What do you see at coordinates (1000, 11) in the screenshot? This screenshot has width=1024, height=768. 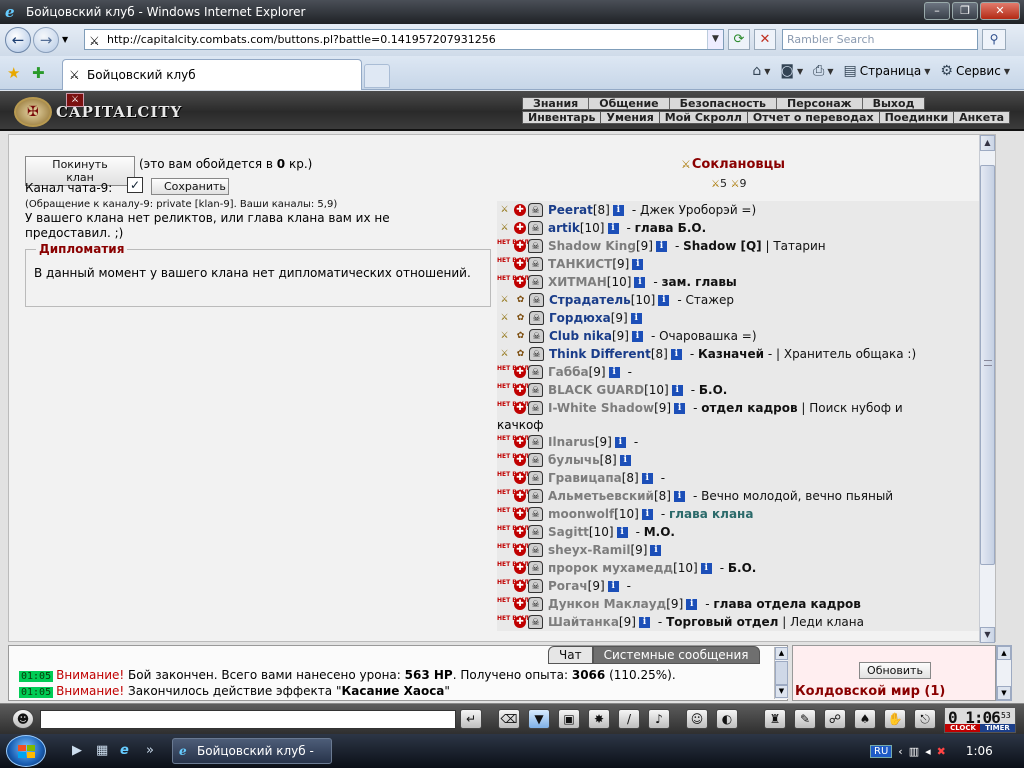 I see `close-button: ✕` at bounding box center [1000, 11].